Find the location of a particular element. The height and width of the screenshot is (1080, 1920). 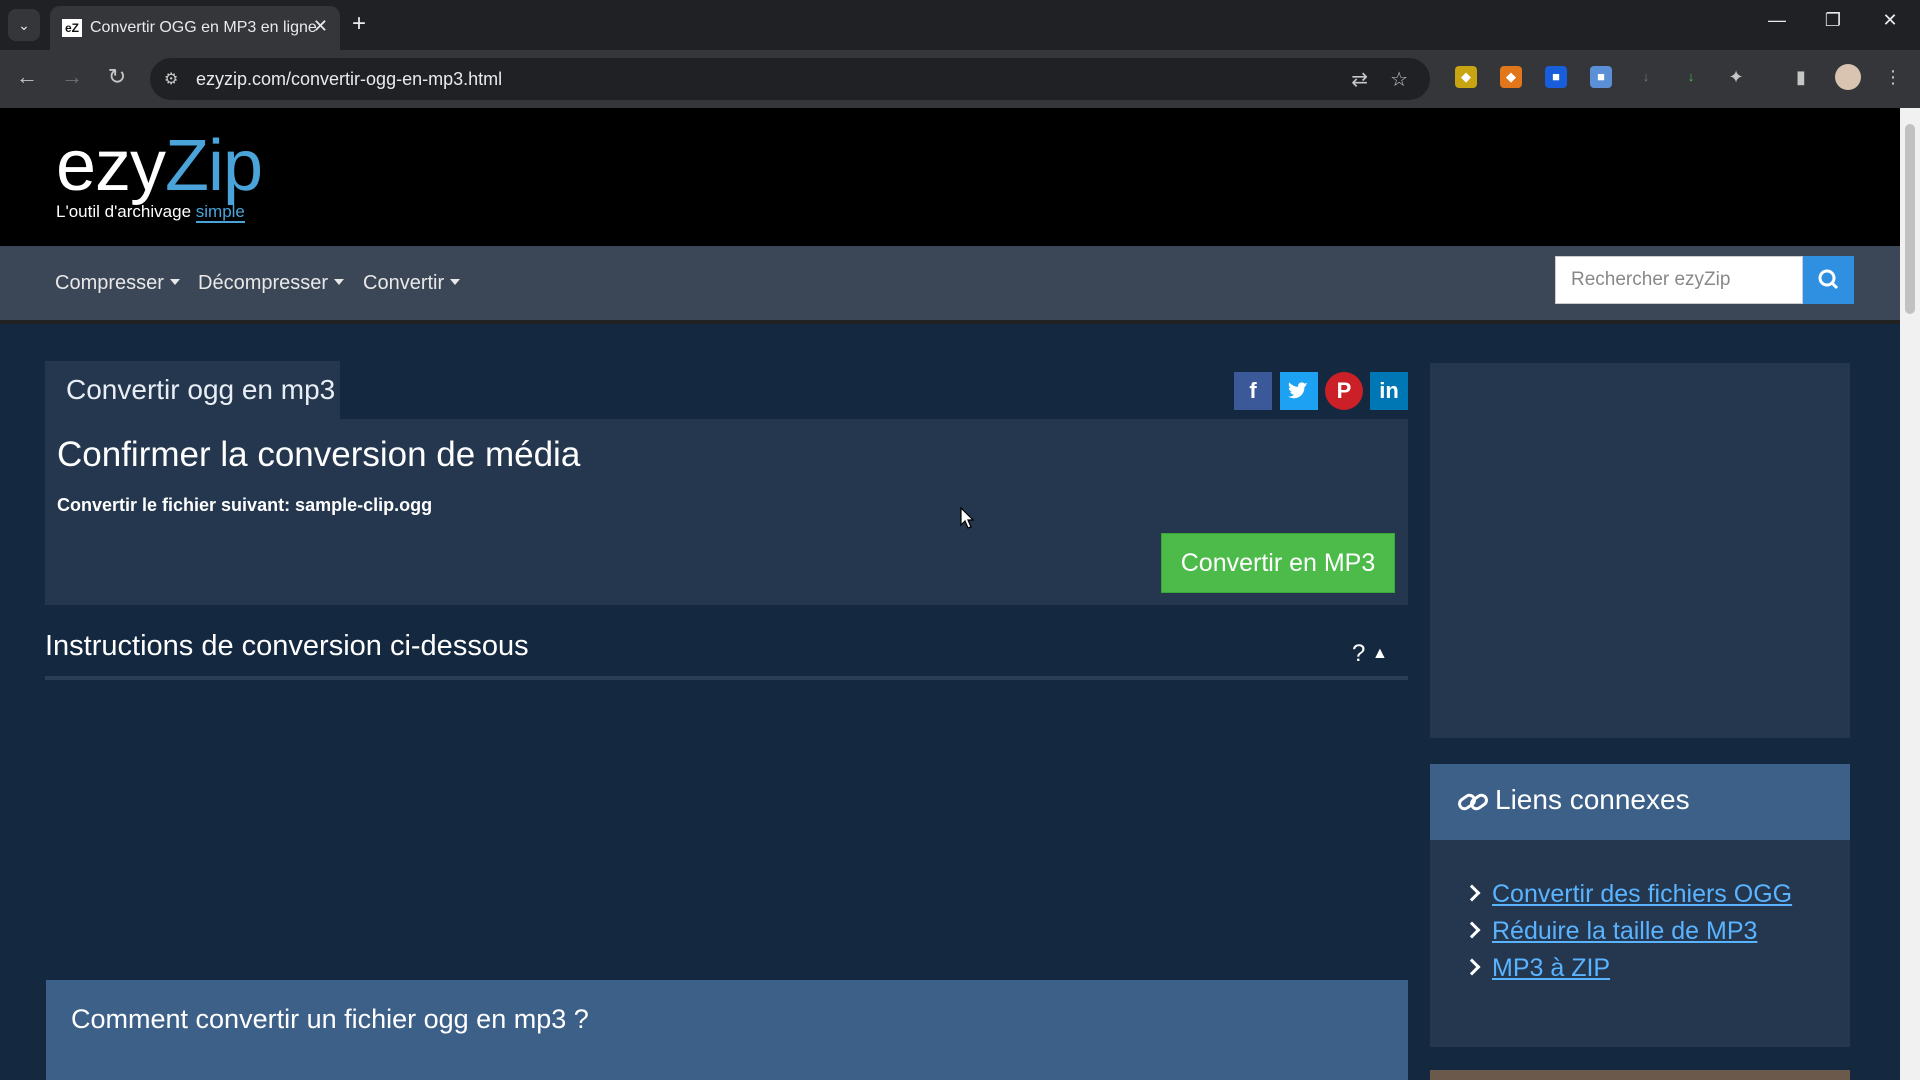

browser-tab-active: eZ Convertir OGG en MP3 en ligne ✕ is located at coordinates (195, 28).